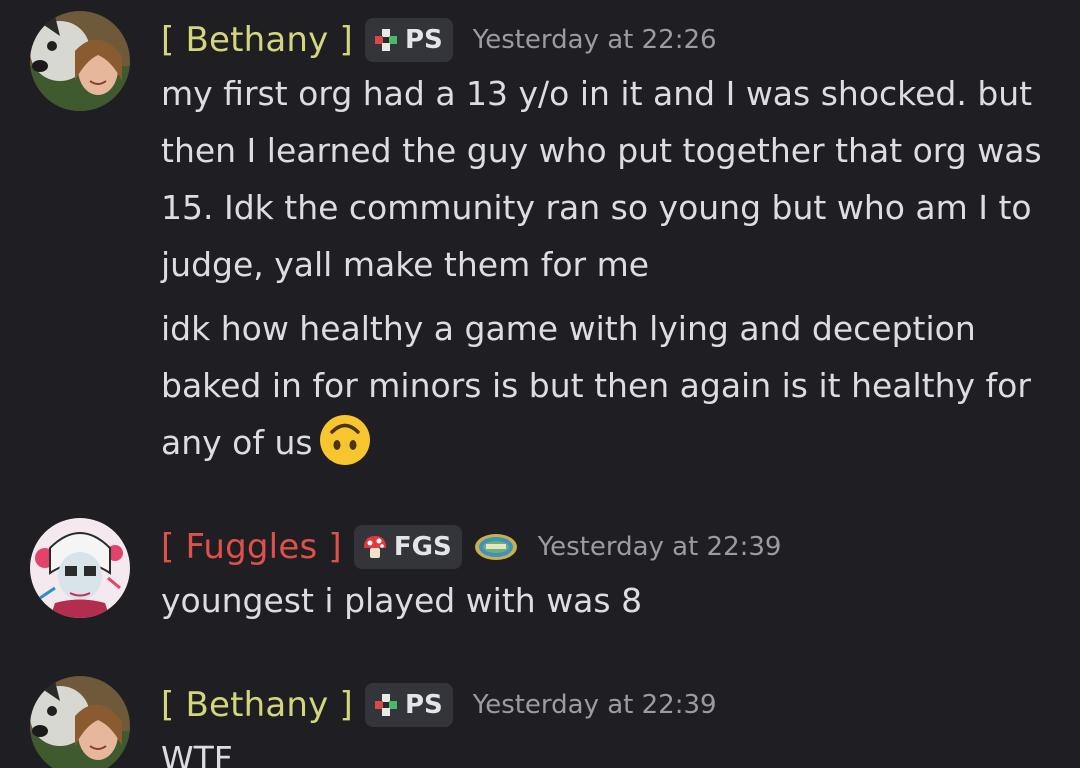 The height and width of the screenshot is (768, 1080). Describe the element at coordinates (471, 547) in the screenshot. I see `message-header: [ Fuggles ] FGS Yesterday at 22:39` at that location.